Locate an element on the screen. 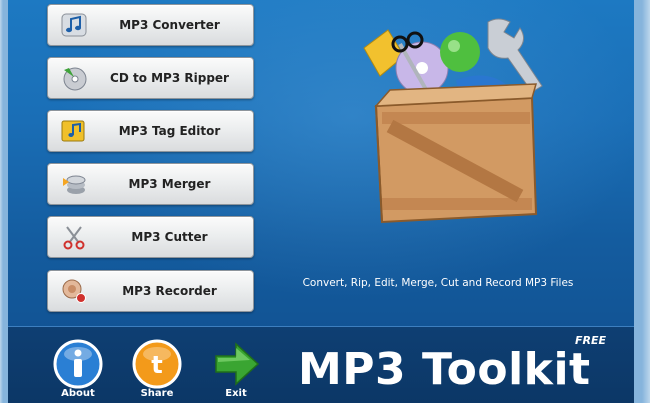 The height and width of the screenshot is (403, 650). toolbox-crate-illustration is located at coordinates (453, 121).